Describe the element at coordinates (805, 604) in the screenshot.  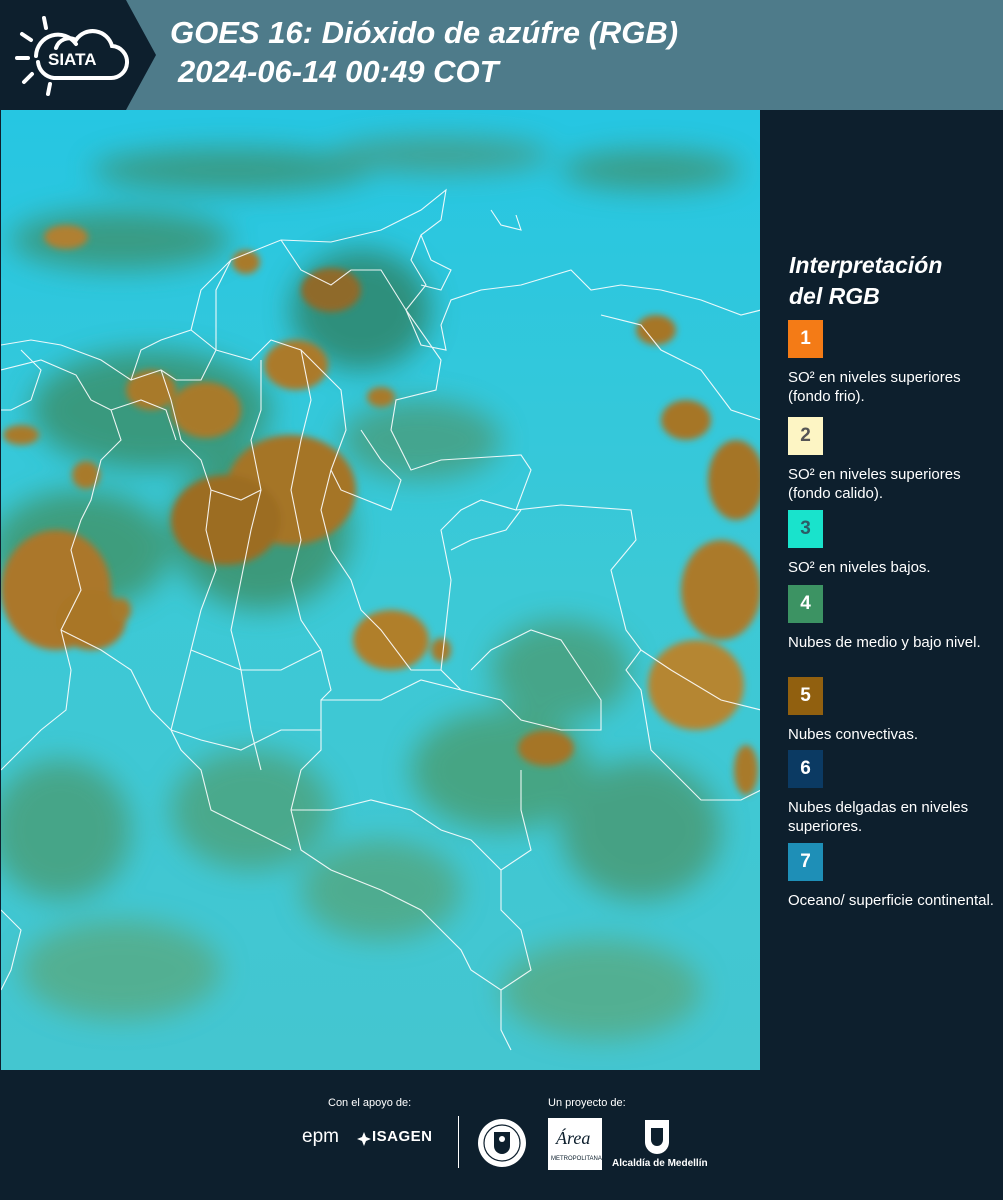
I see `legend-swatch: 4` at that location.